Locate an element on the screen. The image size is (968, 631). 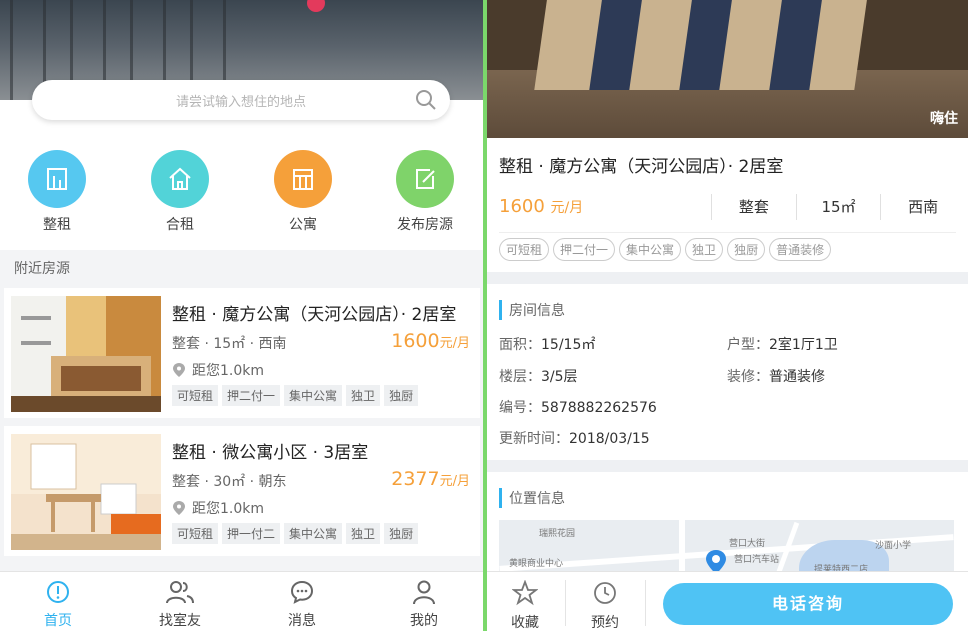
listing-tag: 押一付二 is located at coordinates (251, 533).